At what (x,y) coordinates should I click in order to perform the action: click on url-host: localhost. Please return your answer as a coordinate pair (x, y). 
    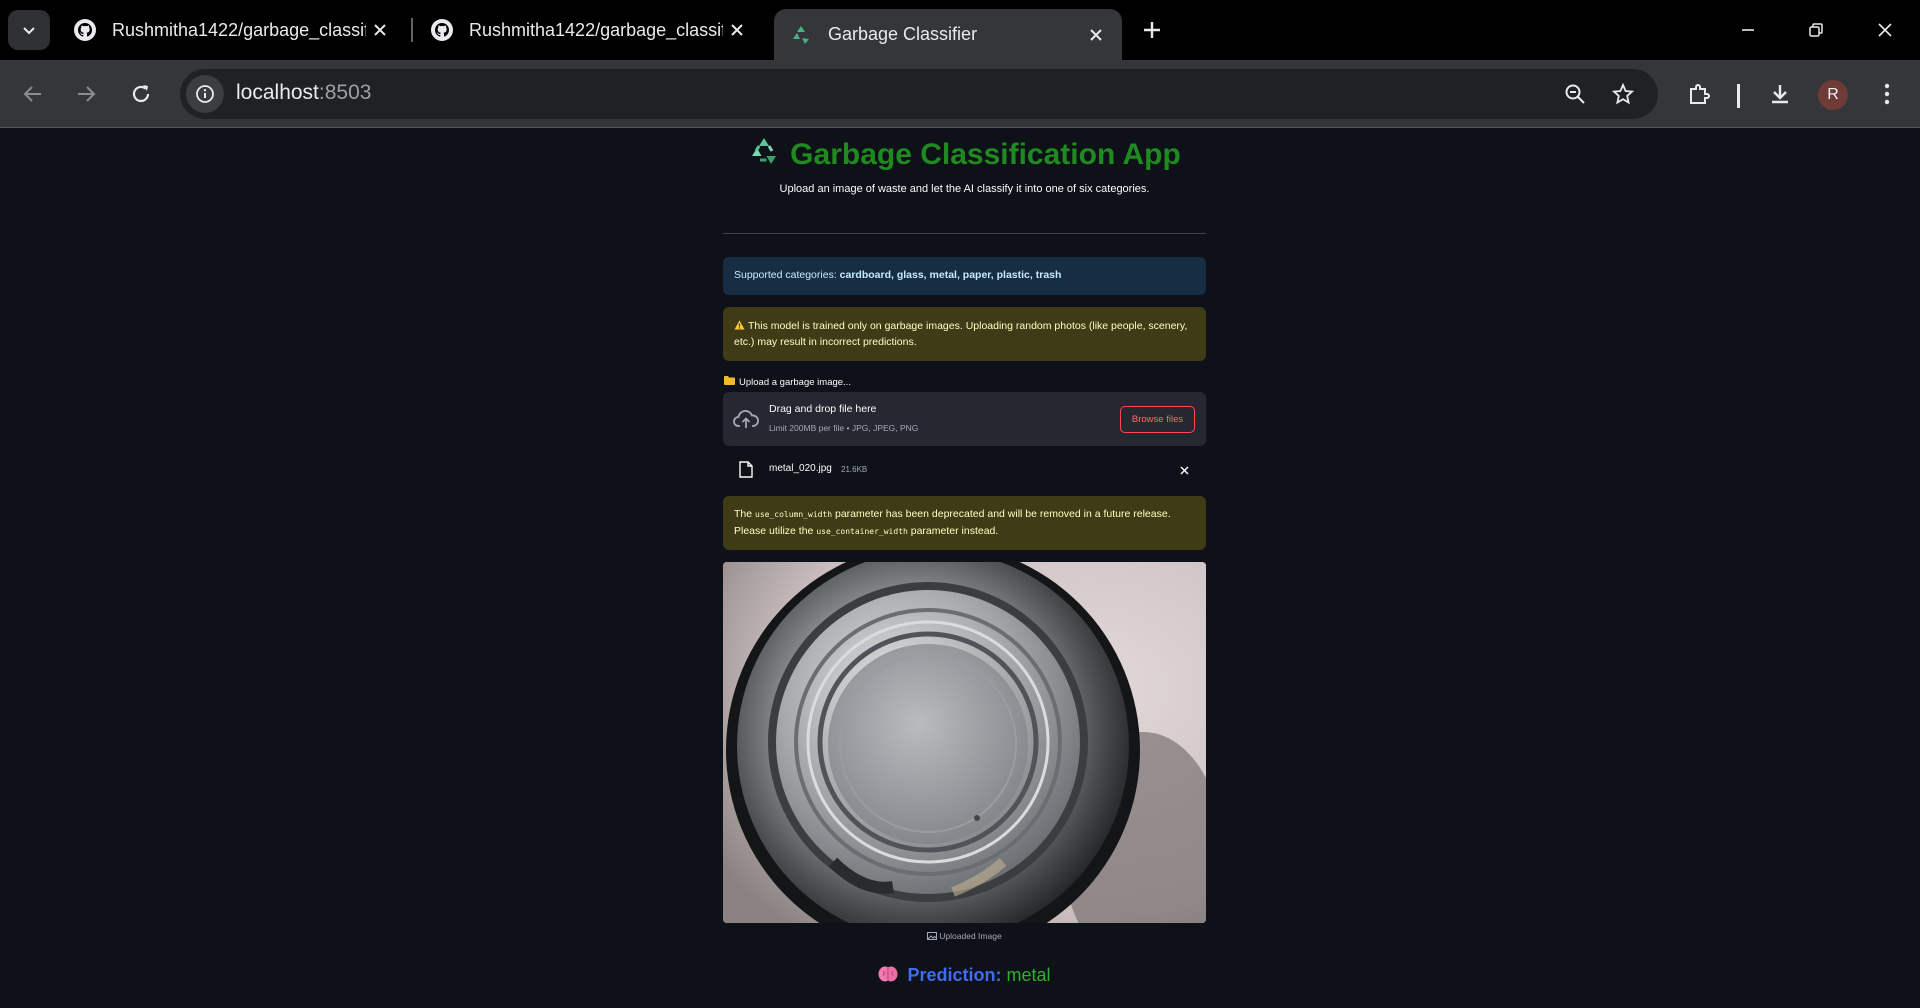
    Looking at the image, I should click on (277, 92).